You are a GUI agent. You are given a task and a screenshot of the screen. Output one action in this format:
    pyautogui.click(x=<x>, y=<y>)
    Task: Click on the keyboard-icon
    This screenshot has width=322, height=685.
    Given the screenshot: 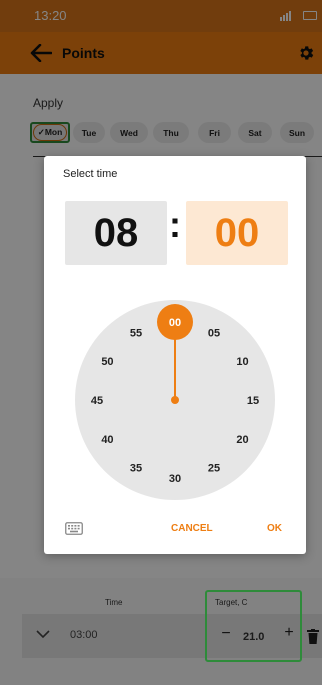 What is the action you would take?
    pyautogui.click(x=74, y=528)
    